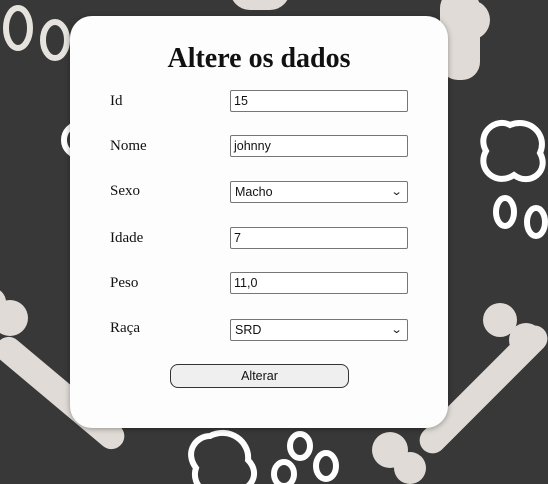 The width and height of the screenshot is (548, 484). What do you see at coordinates (128, 146) in the screenshot?
I see `nome-label: Nome` at bounding box center [128, 146].